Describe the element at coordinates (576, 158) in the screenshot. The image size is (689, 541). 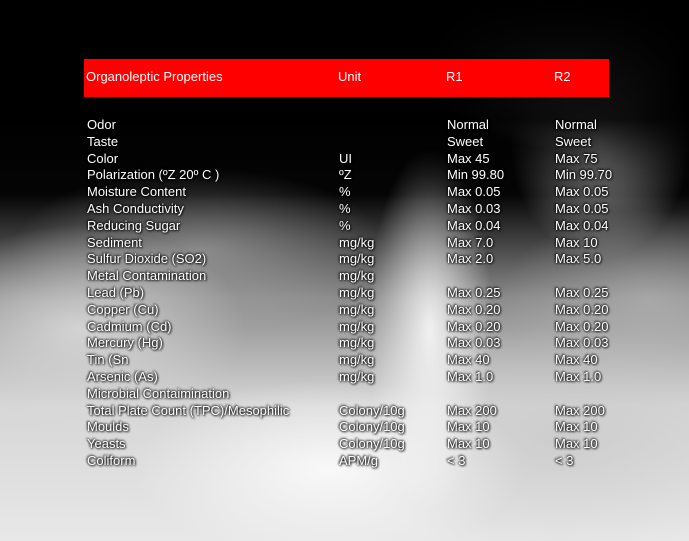
I see `cell-r2: Max 75` at that location.